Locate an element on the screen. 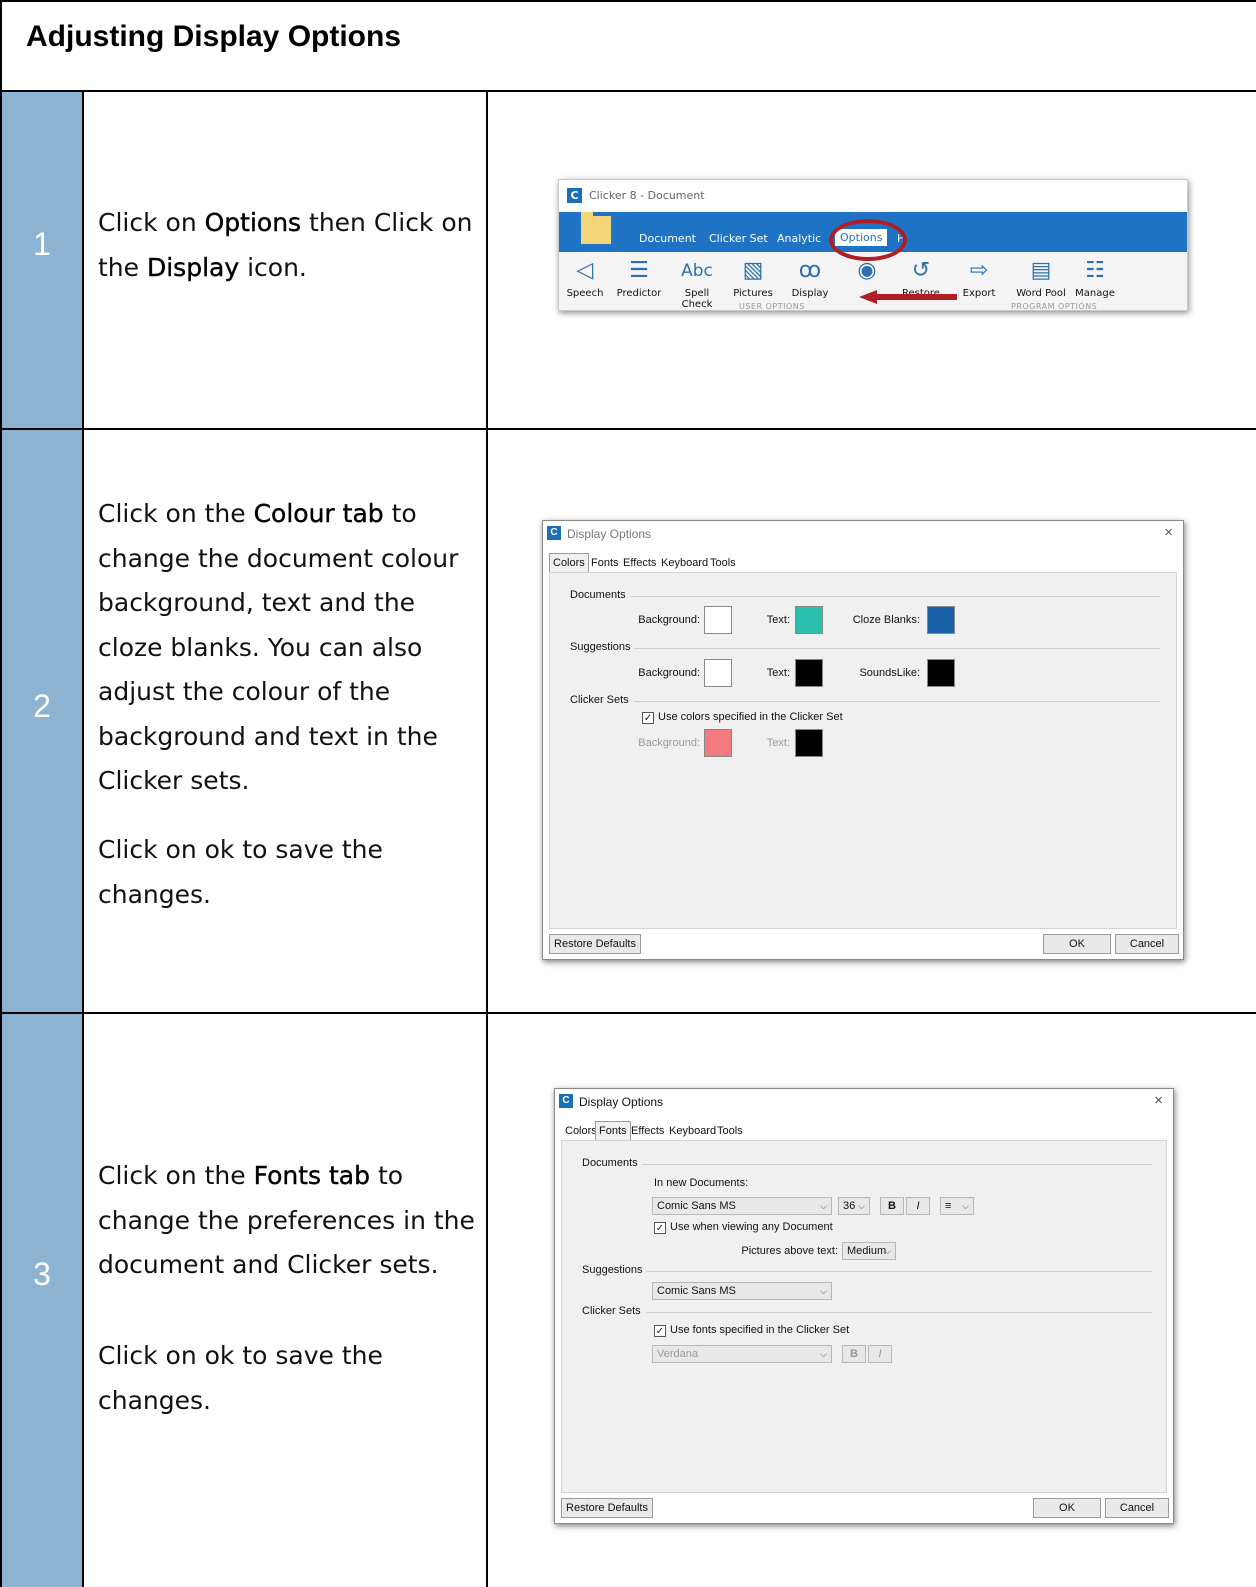 This screenshot has width=1256, height=1587. tool-word-pool: ▤ Word Pool is located at coordinates (1041, 277).